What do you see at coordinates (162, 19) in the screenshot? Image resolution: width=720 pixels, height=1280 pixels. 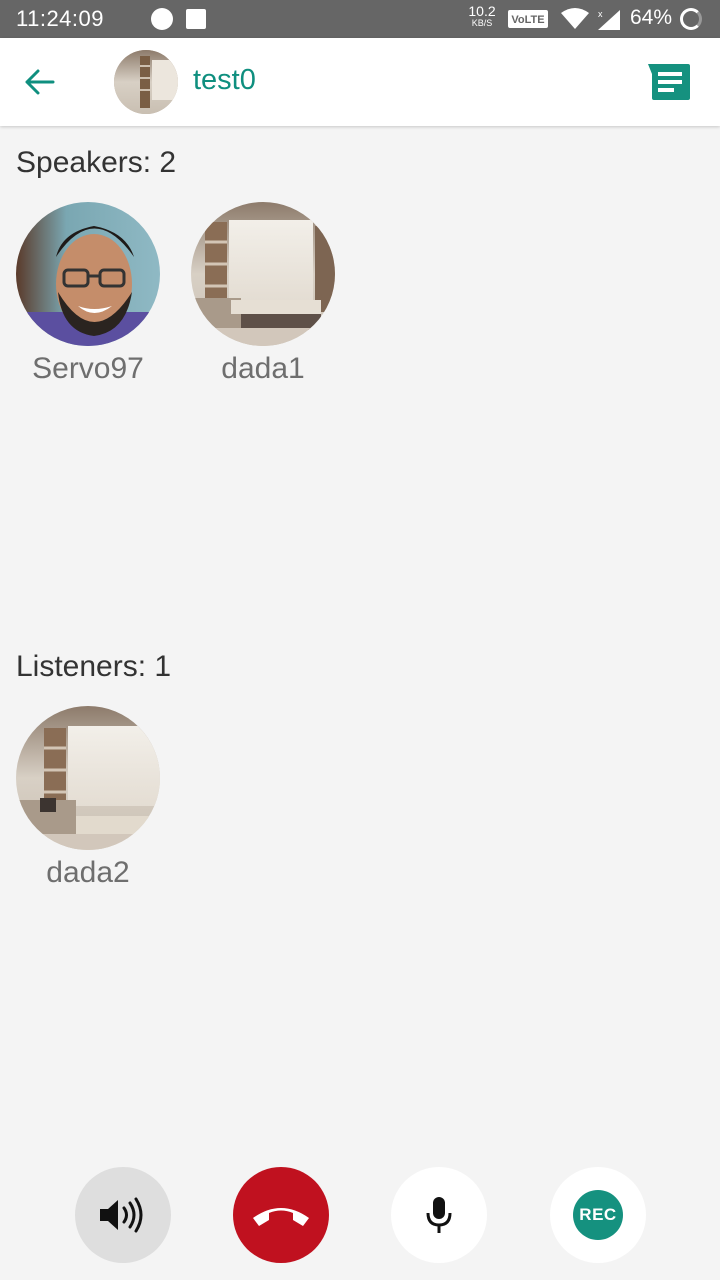 I see `notification-dot-icon` at bounding box center [162, 19].